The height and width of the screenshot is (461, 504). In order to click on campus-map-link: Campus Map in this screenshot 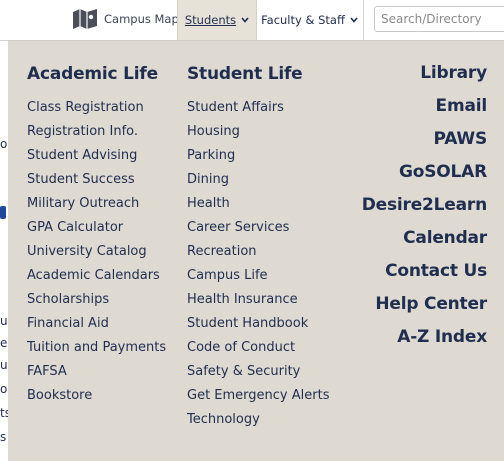, I will do `click(125, 19)`.